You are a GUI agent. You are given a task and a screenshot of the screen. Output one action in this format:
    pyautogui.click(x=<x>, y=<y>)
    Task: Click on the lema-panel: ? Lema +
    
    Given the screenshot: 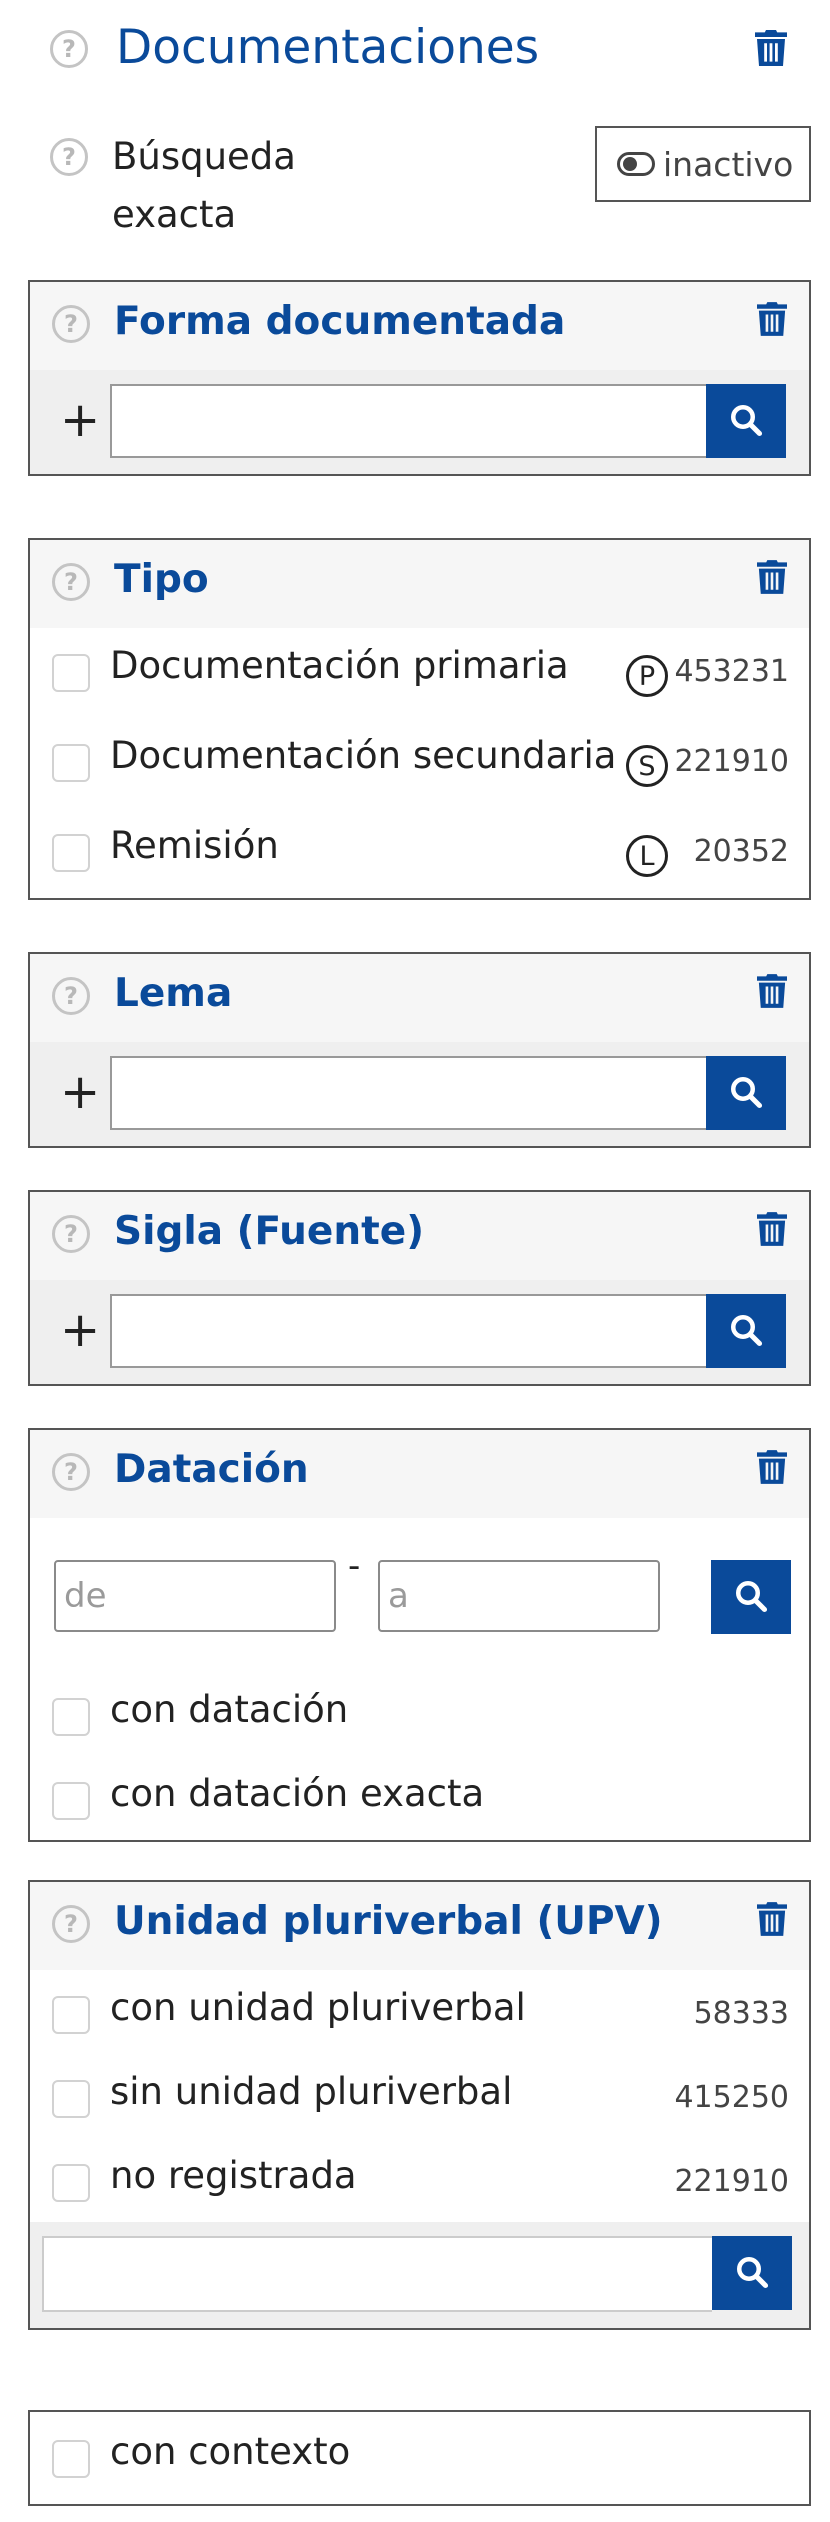 What is the action you would take?
    pyautogui.click(x=419, y=1050)
    